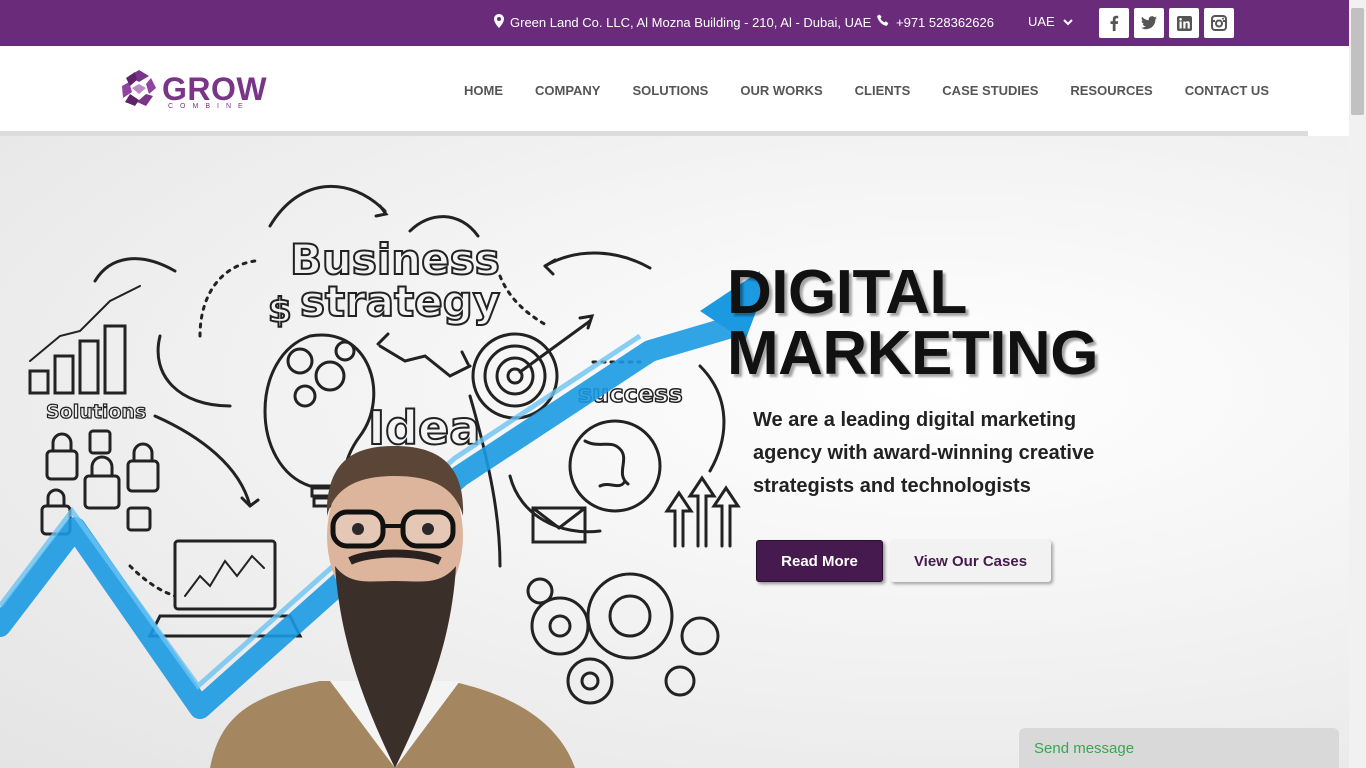 The width and height of the screenshot is (1366, 768). I want to click on logo-mark-icon, so click(139, 91).